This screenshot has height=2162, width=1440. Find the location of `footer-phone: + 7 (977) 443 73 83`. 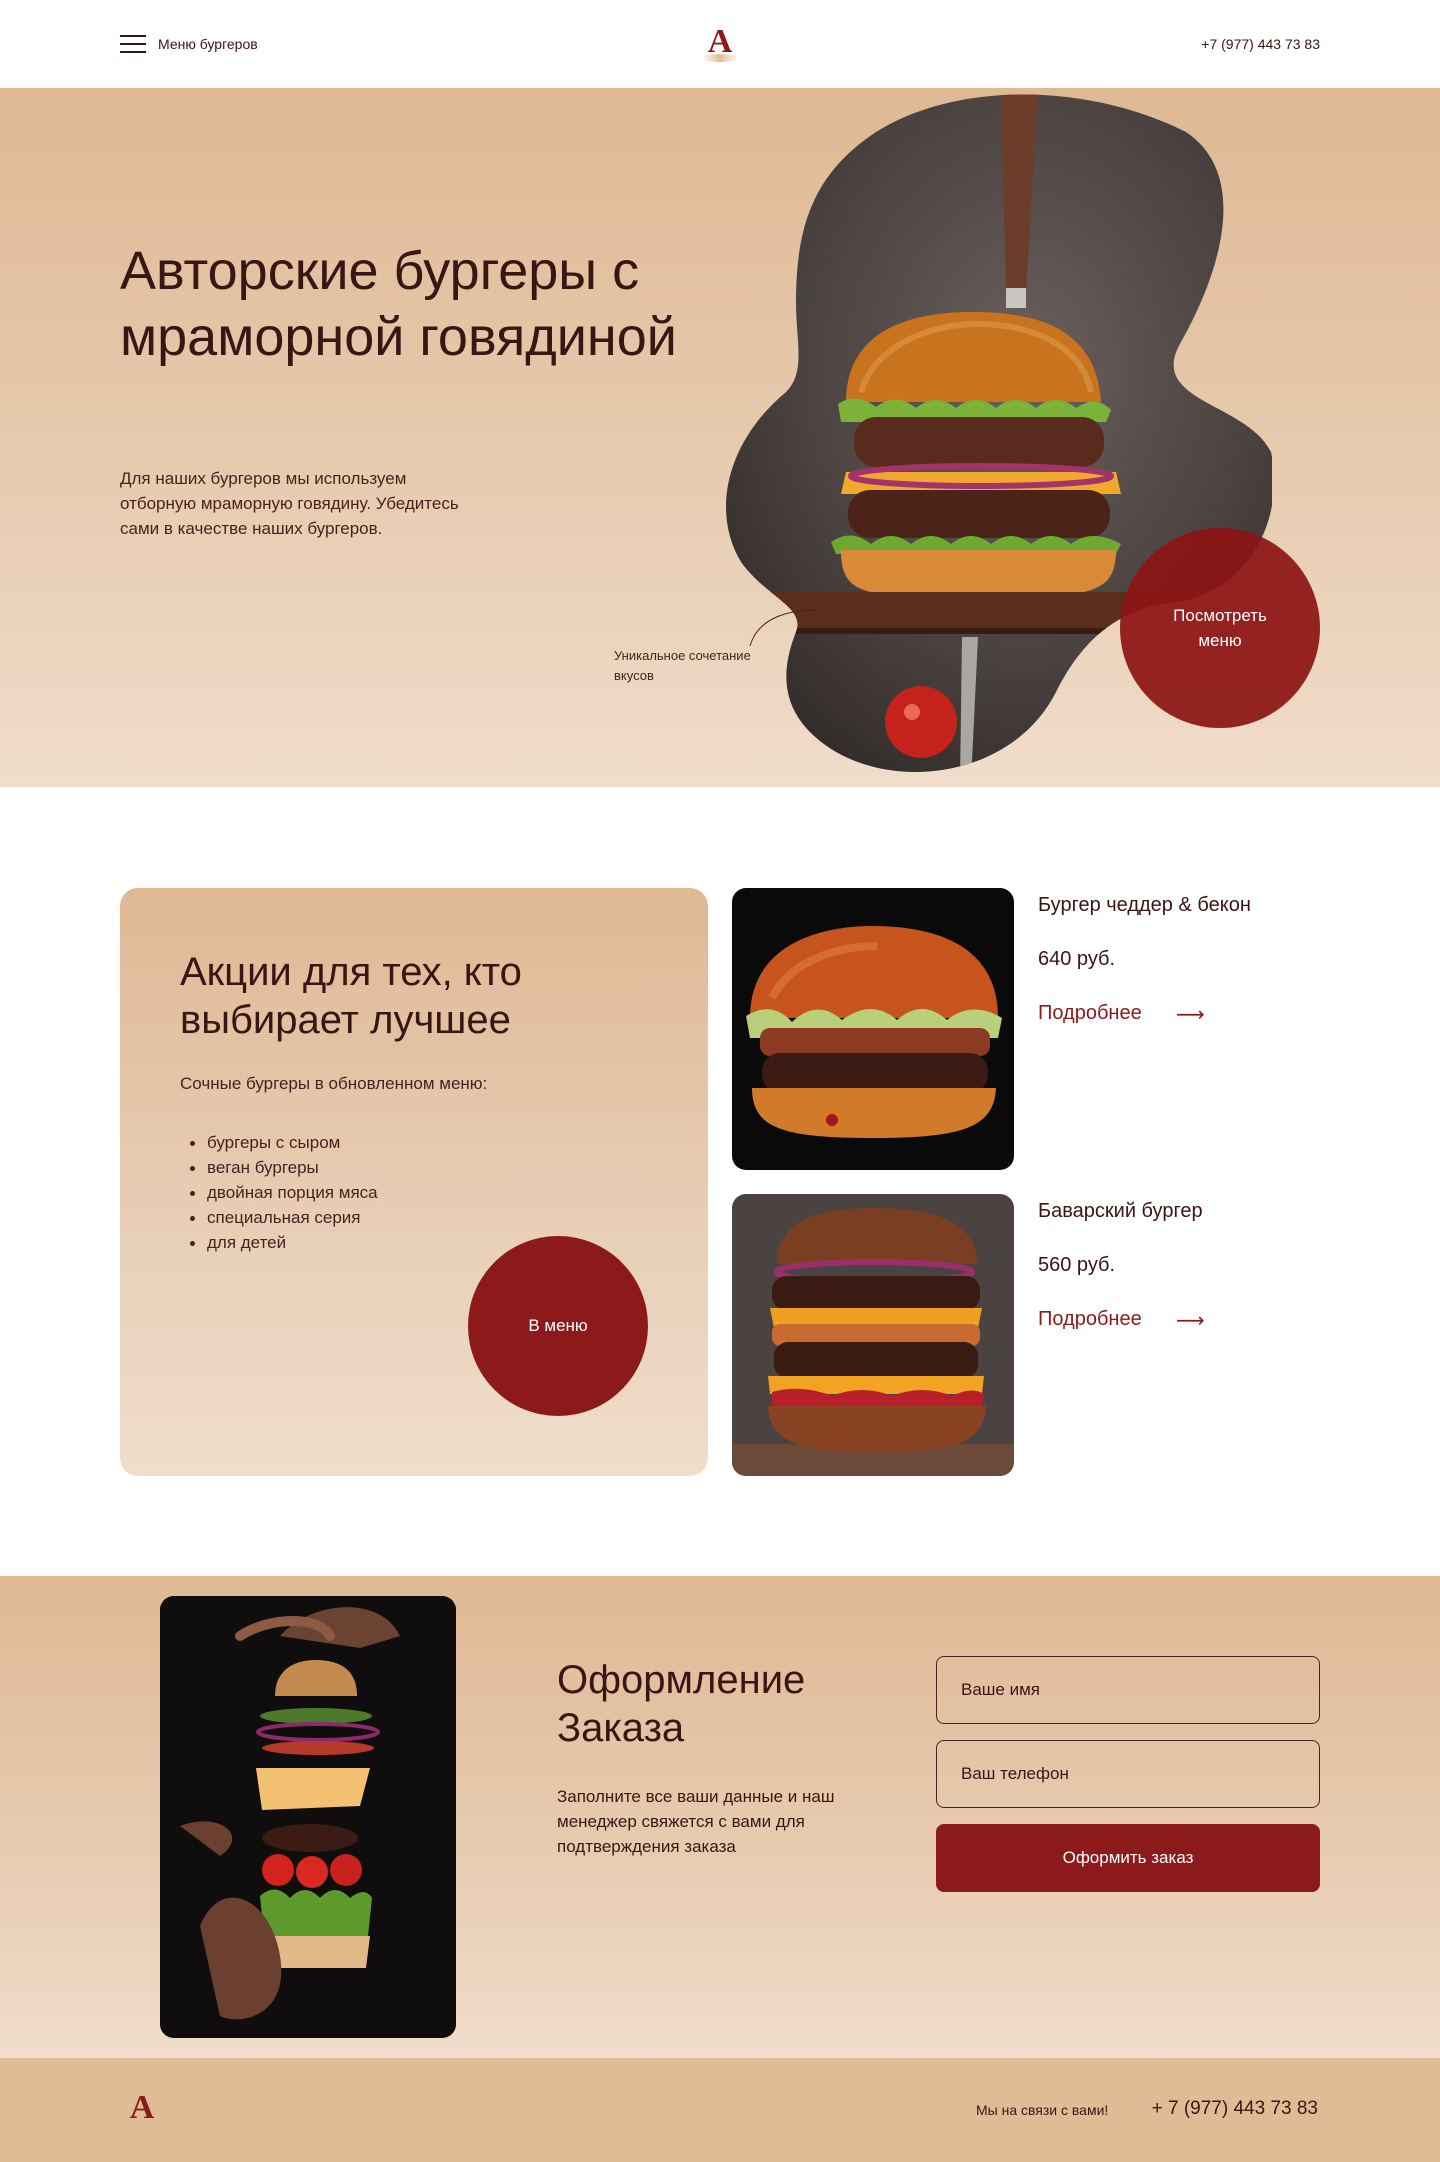

footer-phone: + 7 (977) 443 73 83 is located at coordinates (1235, 2109).